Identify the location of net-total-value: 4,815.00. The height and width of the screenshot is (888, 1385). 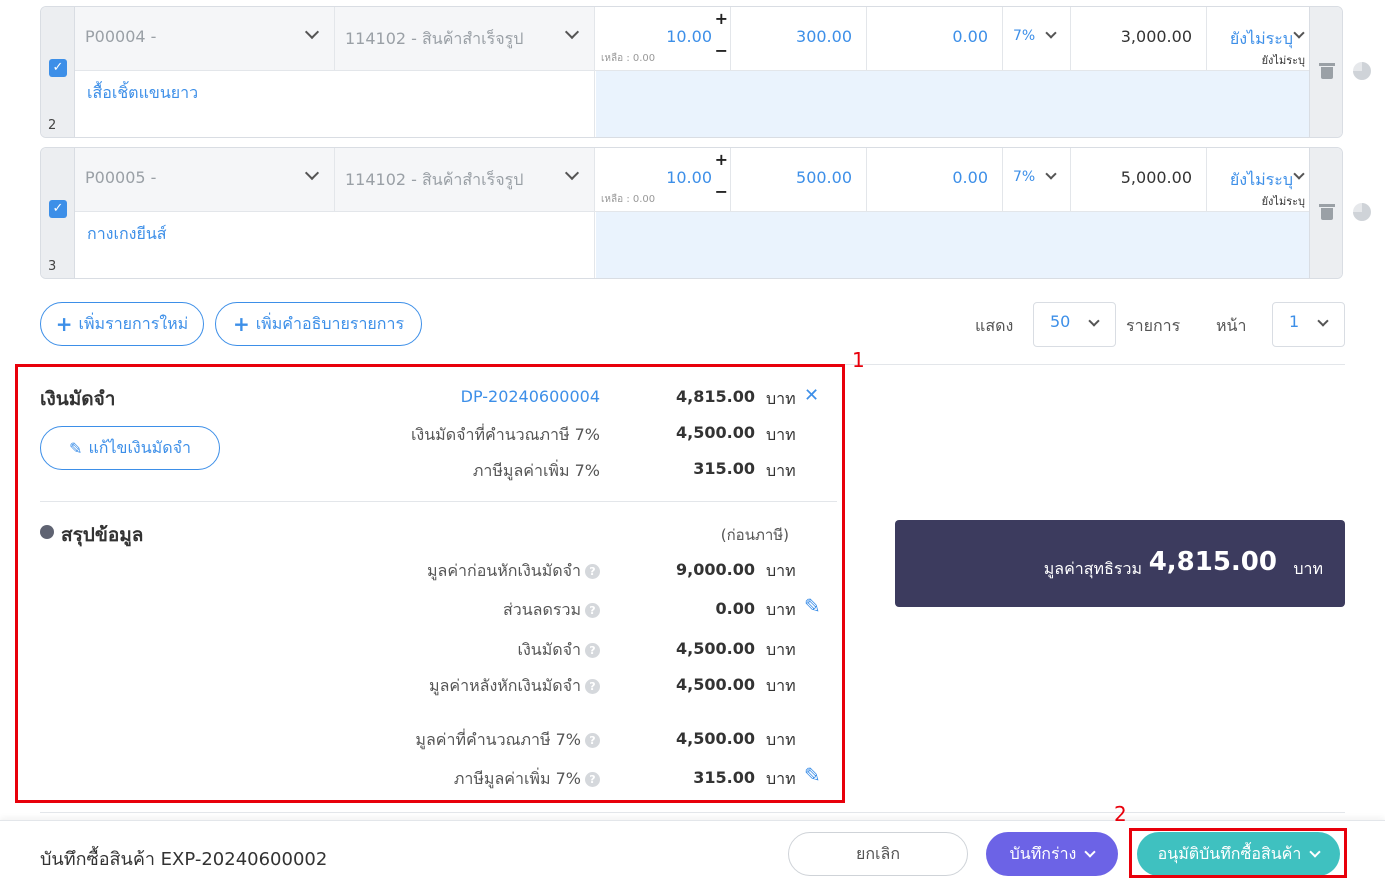
(1212, 562).